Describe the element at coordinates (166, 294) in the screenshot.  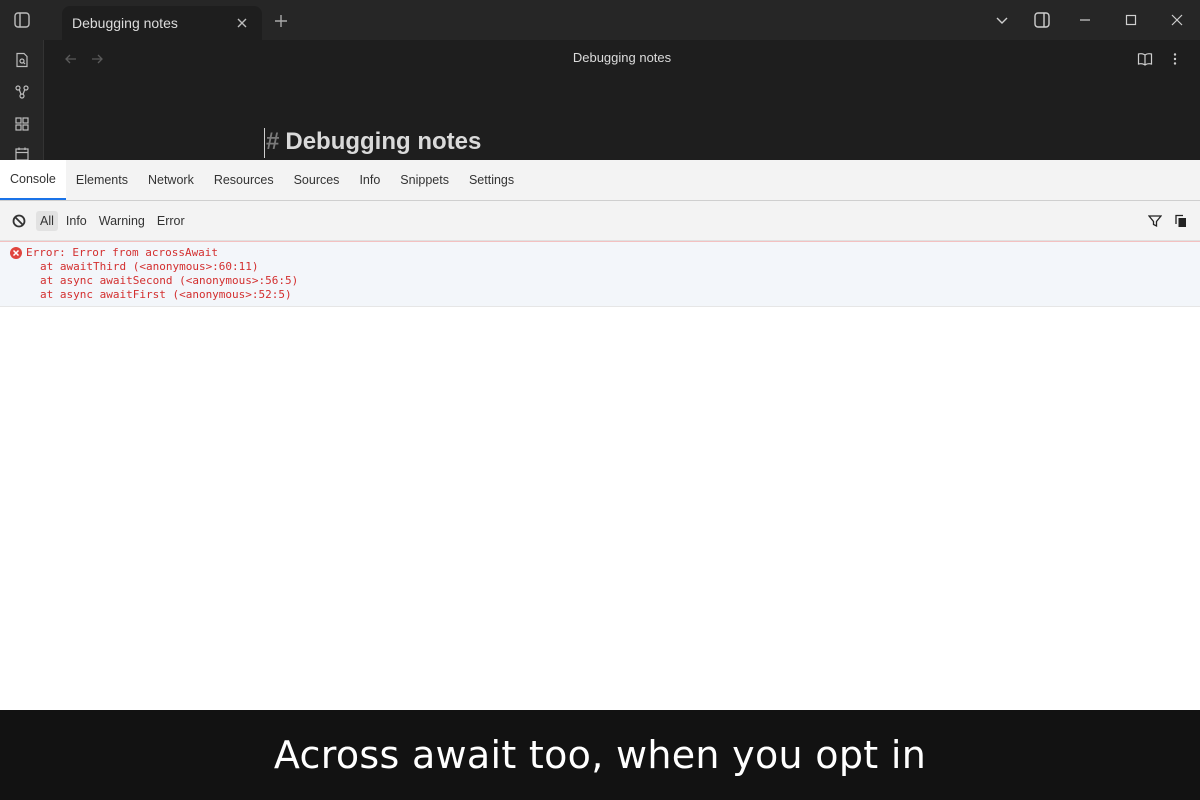
I see `stack-frame: at async awaitFirst (<anonymous>:52:5)` at that location.